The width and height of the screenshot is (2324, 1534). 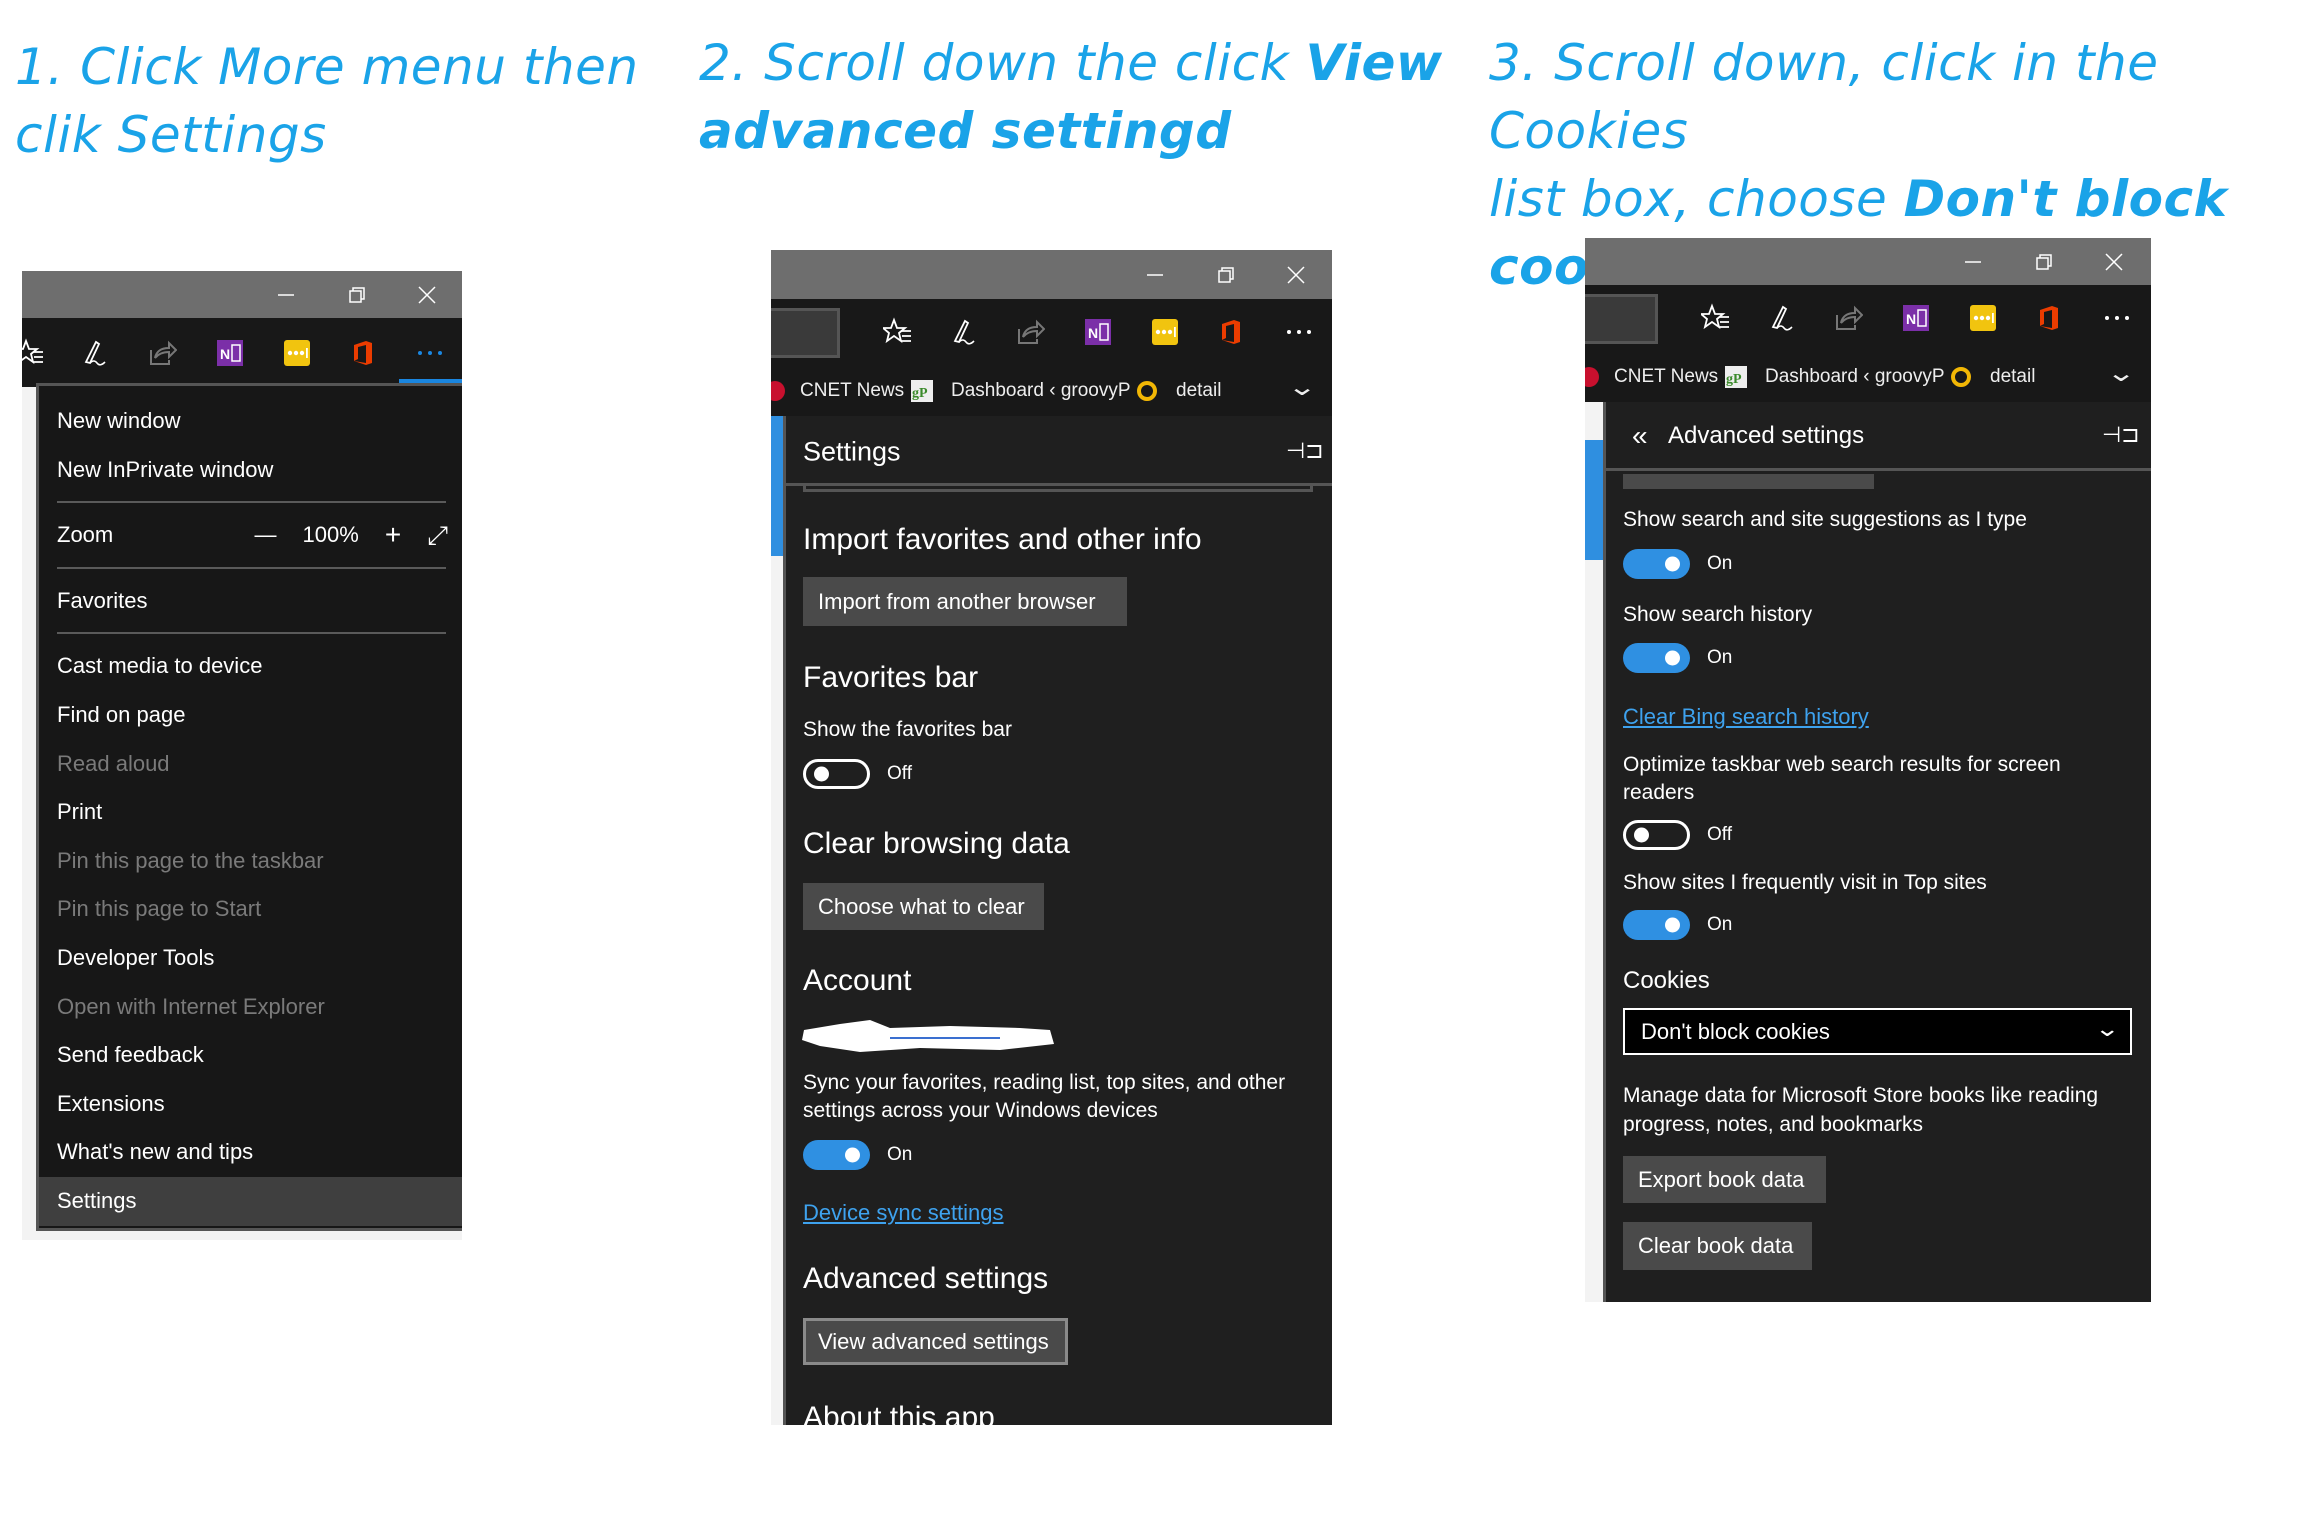 I want to click on zoom-out-button: —, so click(x=266, y=535).